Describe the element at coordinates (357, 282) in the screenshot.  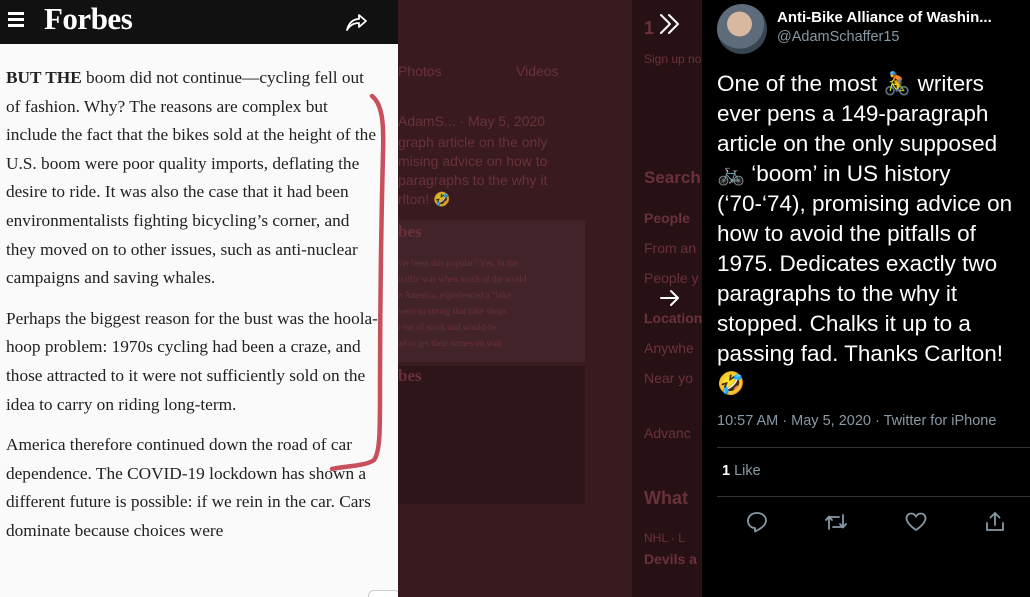
I see `red-bracket-annotation` at that location.